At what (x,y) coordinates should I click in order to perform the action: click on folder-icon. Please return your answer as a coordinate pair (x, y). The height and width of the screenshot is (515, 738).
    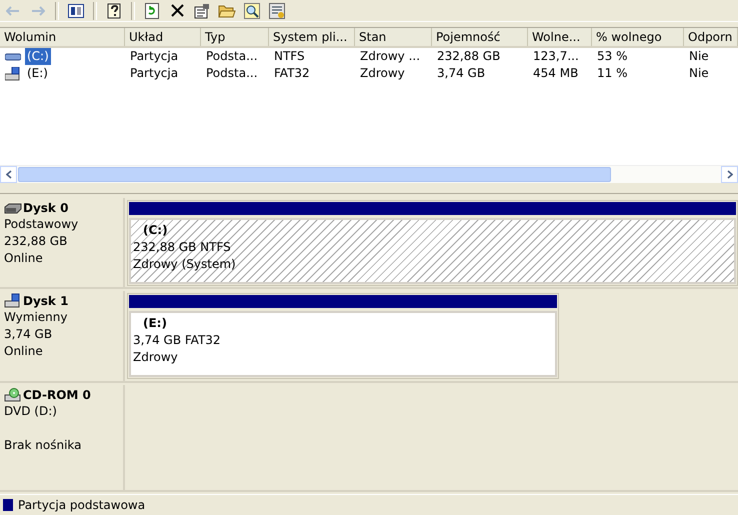
    Looking at the image, I should click on (227, 10).